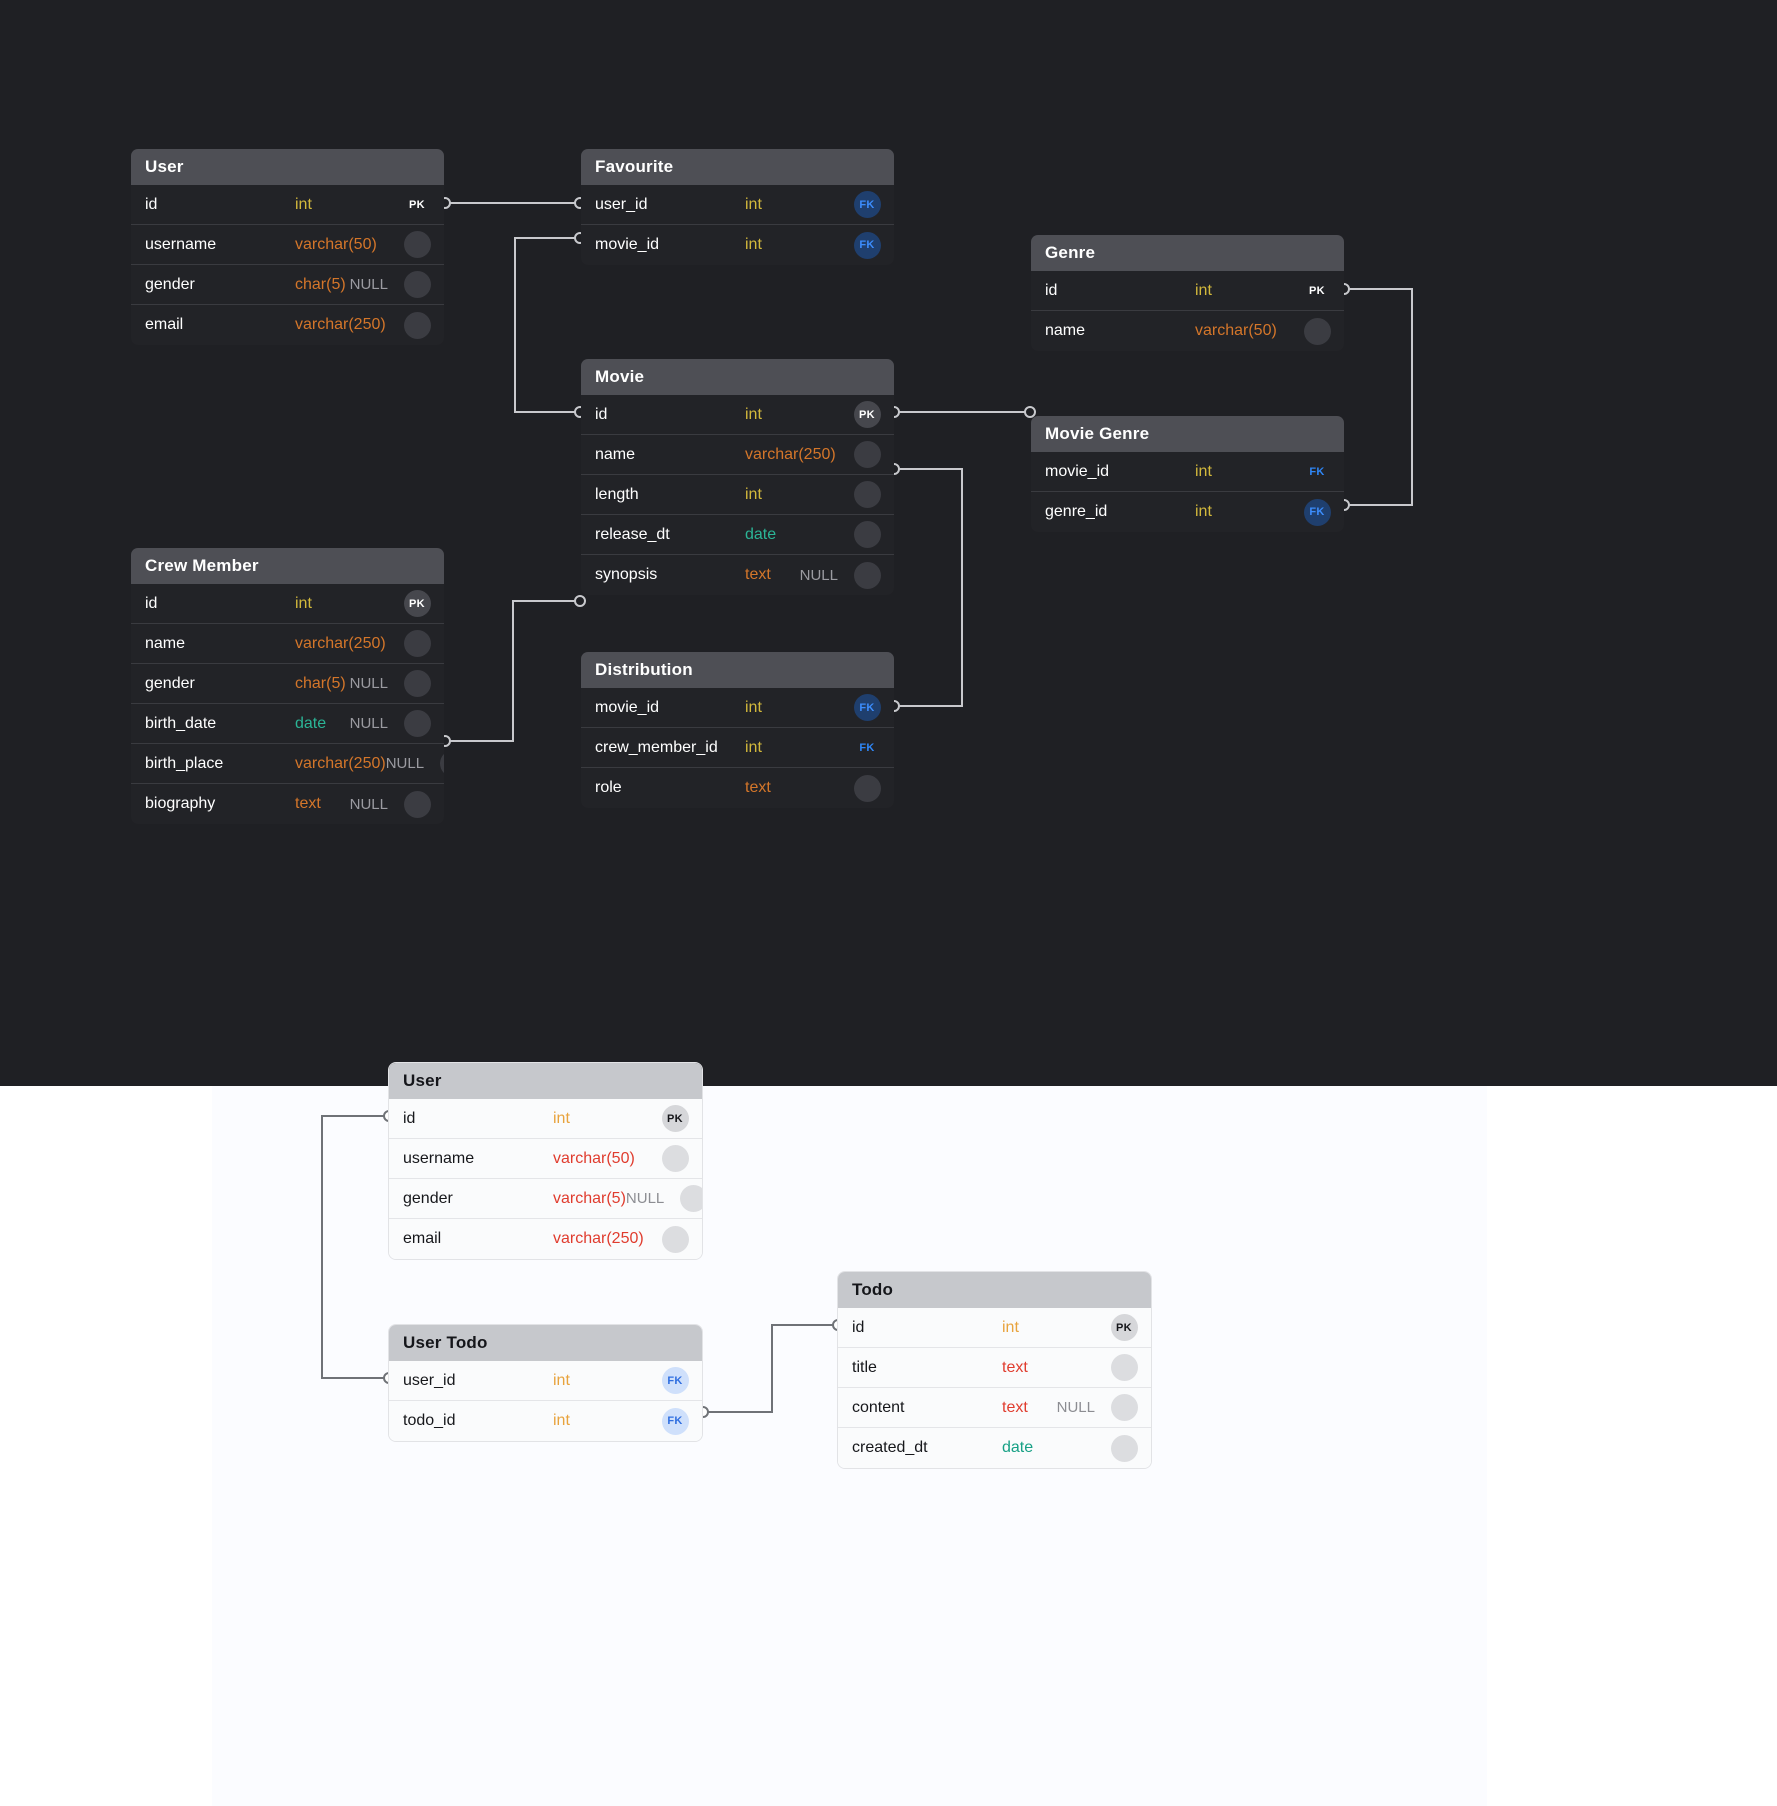 Image resolution: width=1777 pixels, height=1806 pixels. What do you see at coordinates (180, 803) in the screenshot?
I see `field-name: biography` at bounding box center [180, 803].